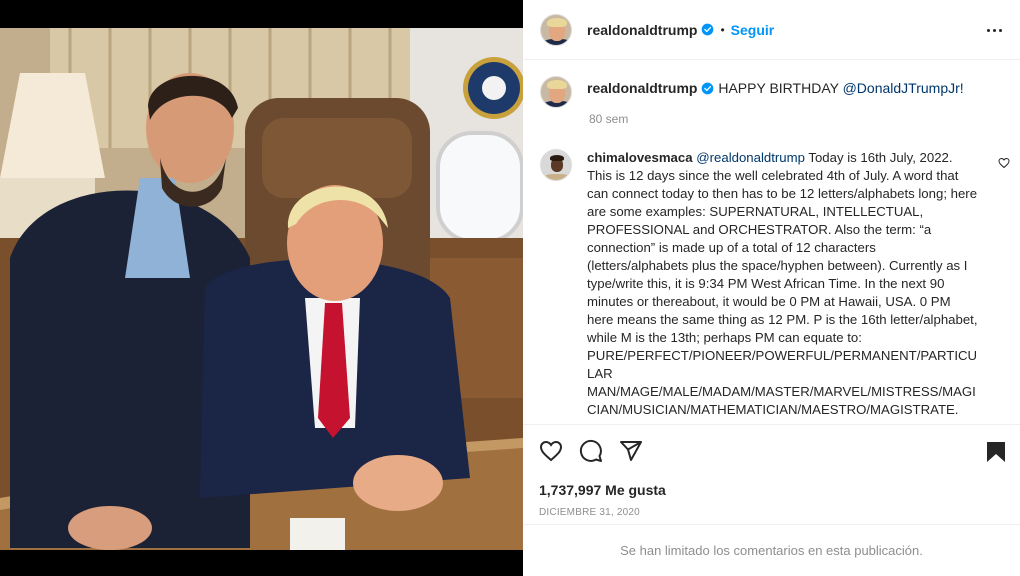 This screenshot has height=576, width=1020. Describe the element at coordinates (753, 30) in the screenshot. I see `follow-button: Seguir` at that location.